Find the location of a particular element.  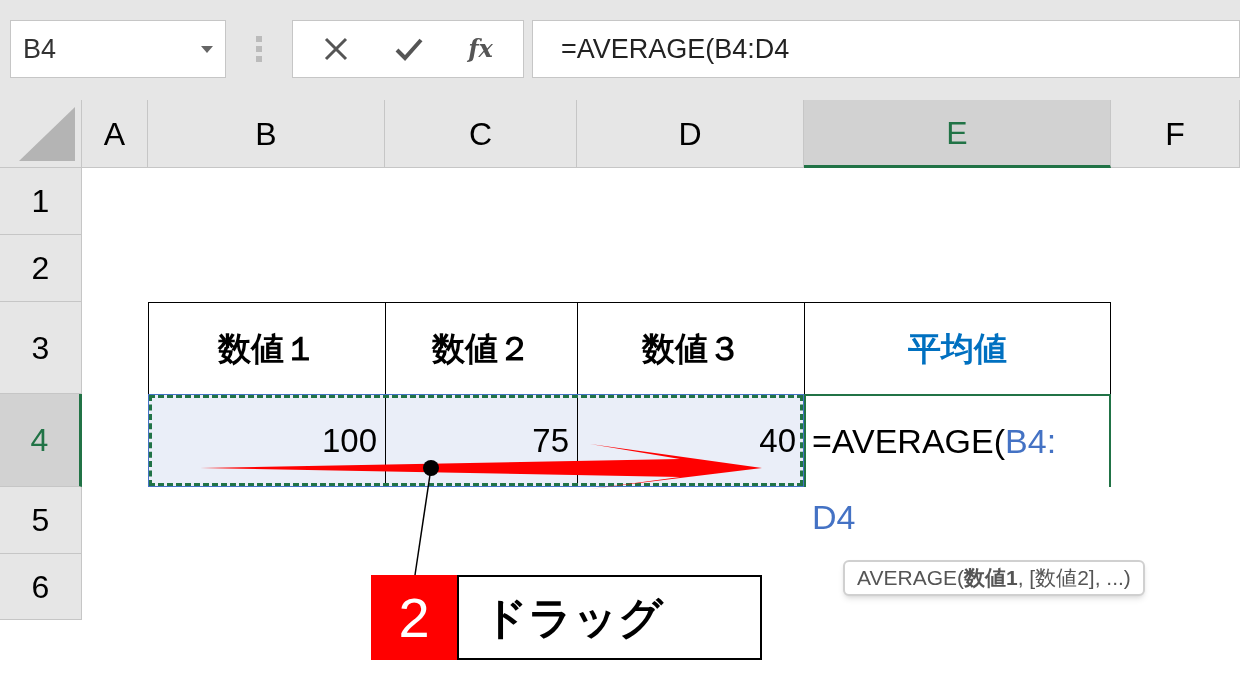

formula-overflow-text: D4 is located at coordinates (834, 517).